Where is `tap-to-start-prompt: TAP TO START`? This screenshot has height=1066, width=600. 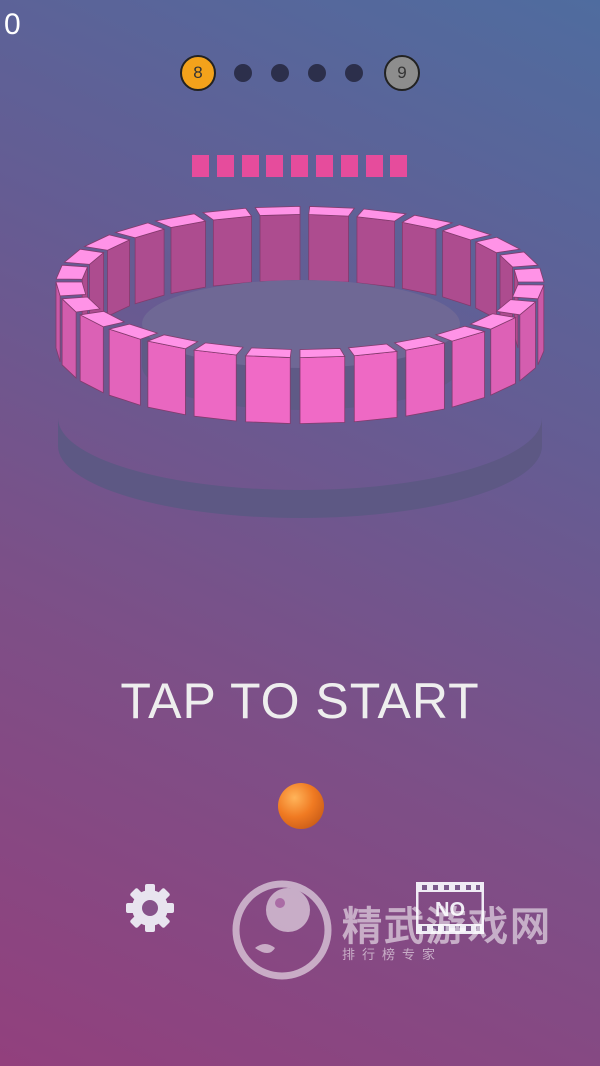 tap-to-start-prompt: TAP TO START is located at coordinates (300, 701).